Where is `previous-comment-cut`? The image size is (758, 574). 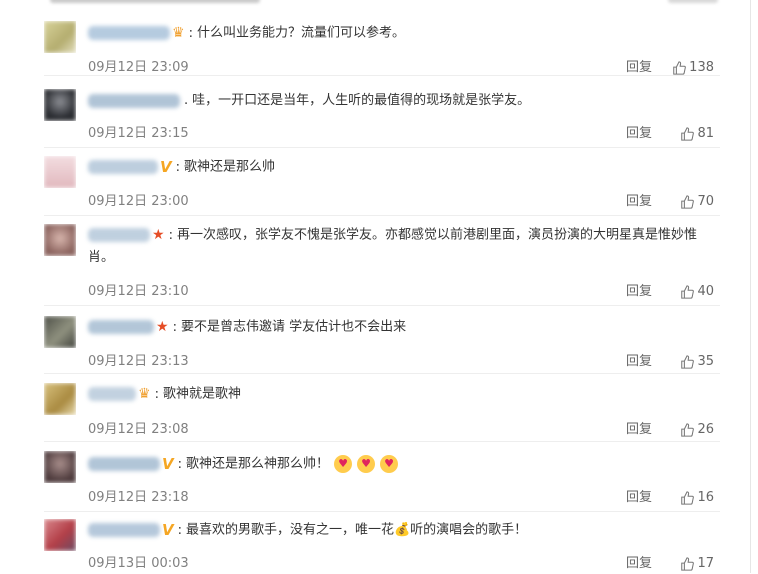 previous-comment-cut is located at coordinates (379, 3).